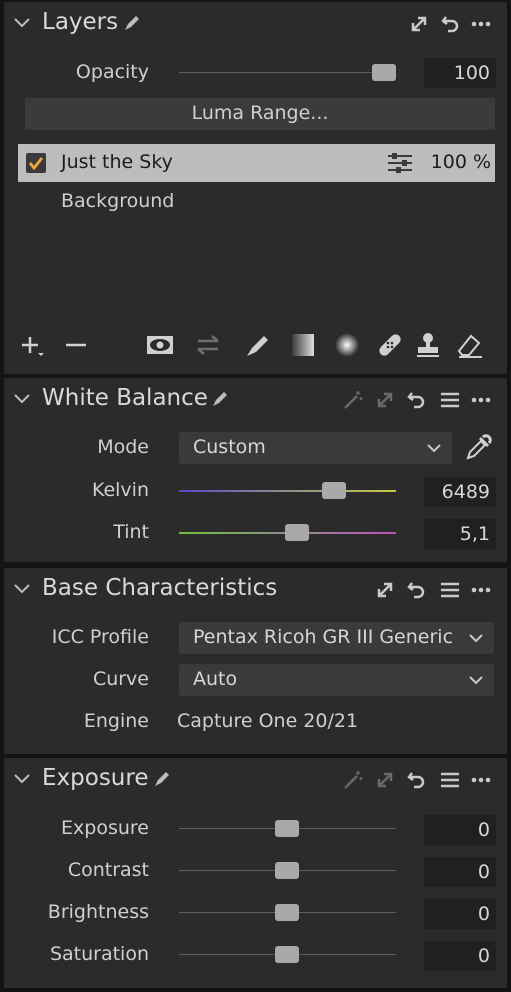 This screenshot has height=992, width=511. I want to click on curve-value: Auto, so click(215, 679).